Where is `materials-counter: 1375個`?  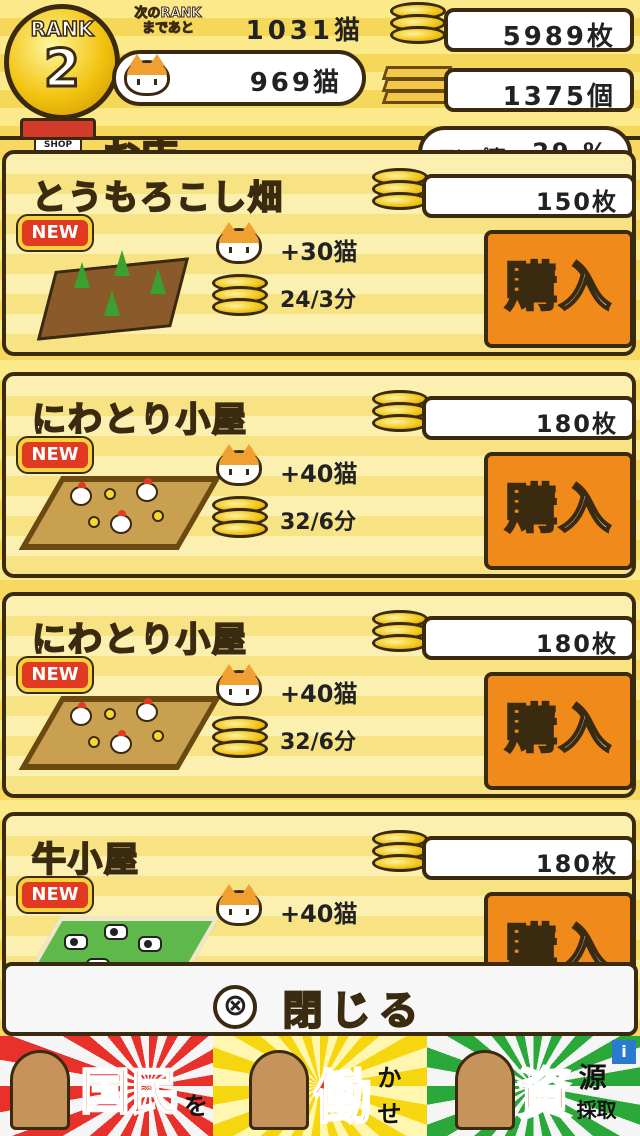 materials-counter: 1375個 is located at coordinates (539, 90).